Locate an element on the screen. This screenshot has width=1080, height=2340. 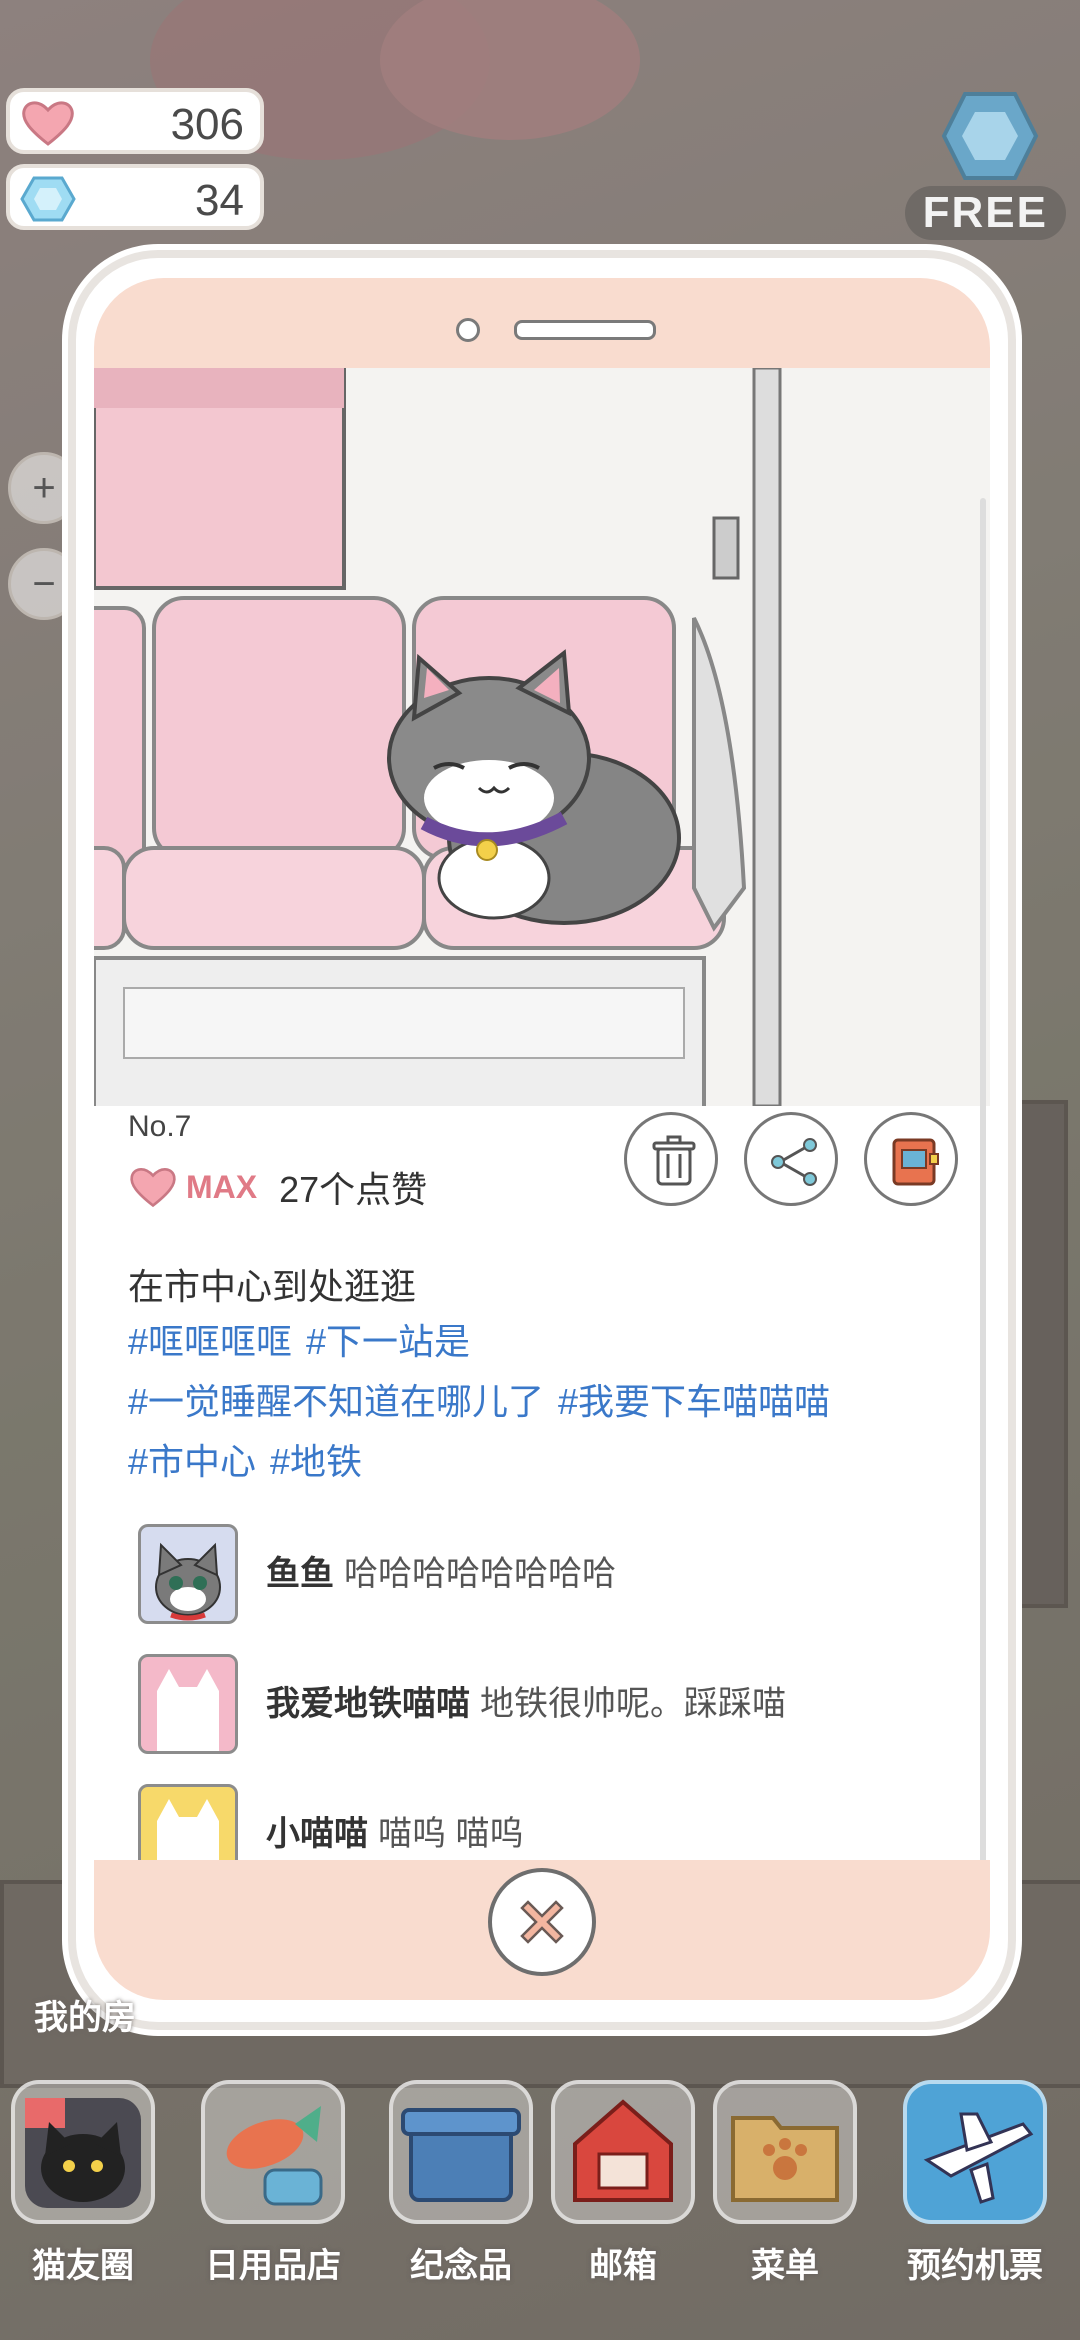
red-mailbox-icon is located at coordinates (623, 2152).